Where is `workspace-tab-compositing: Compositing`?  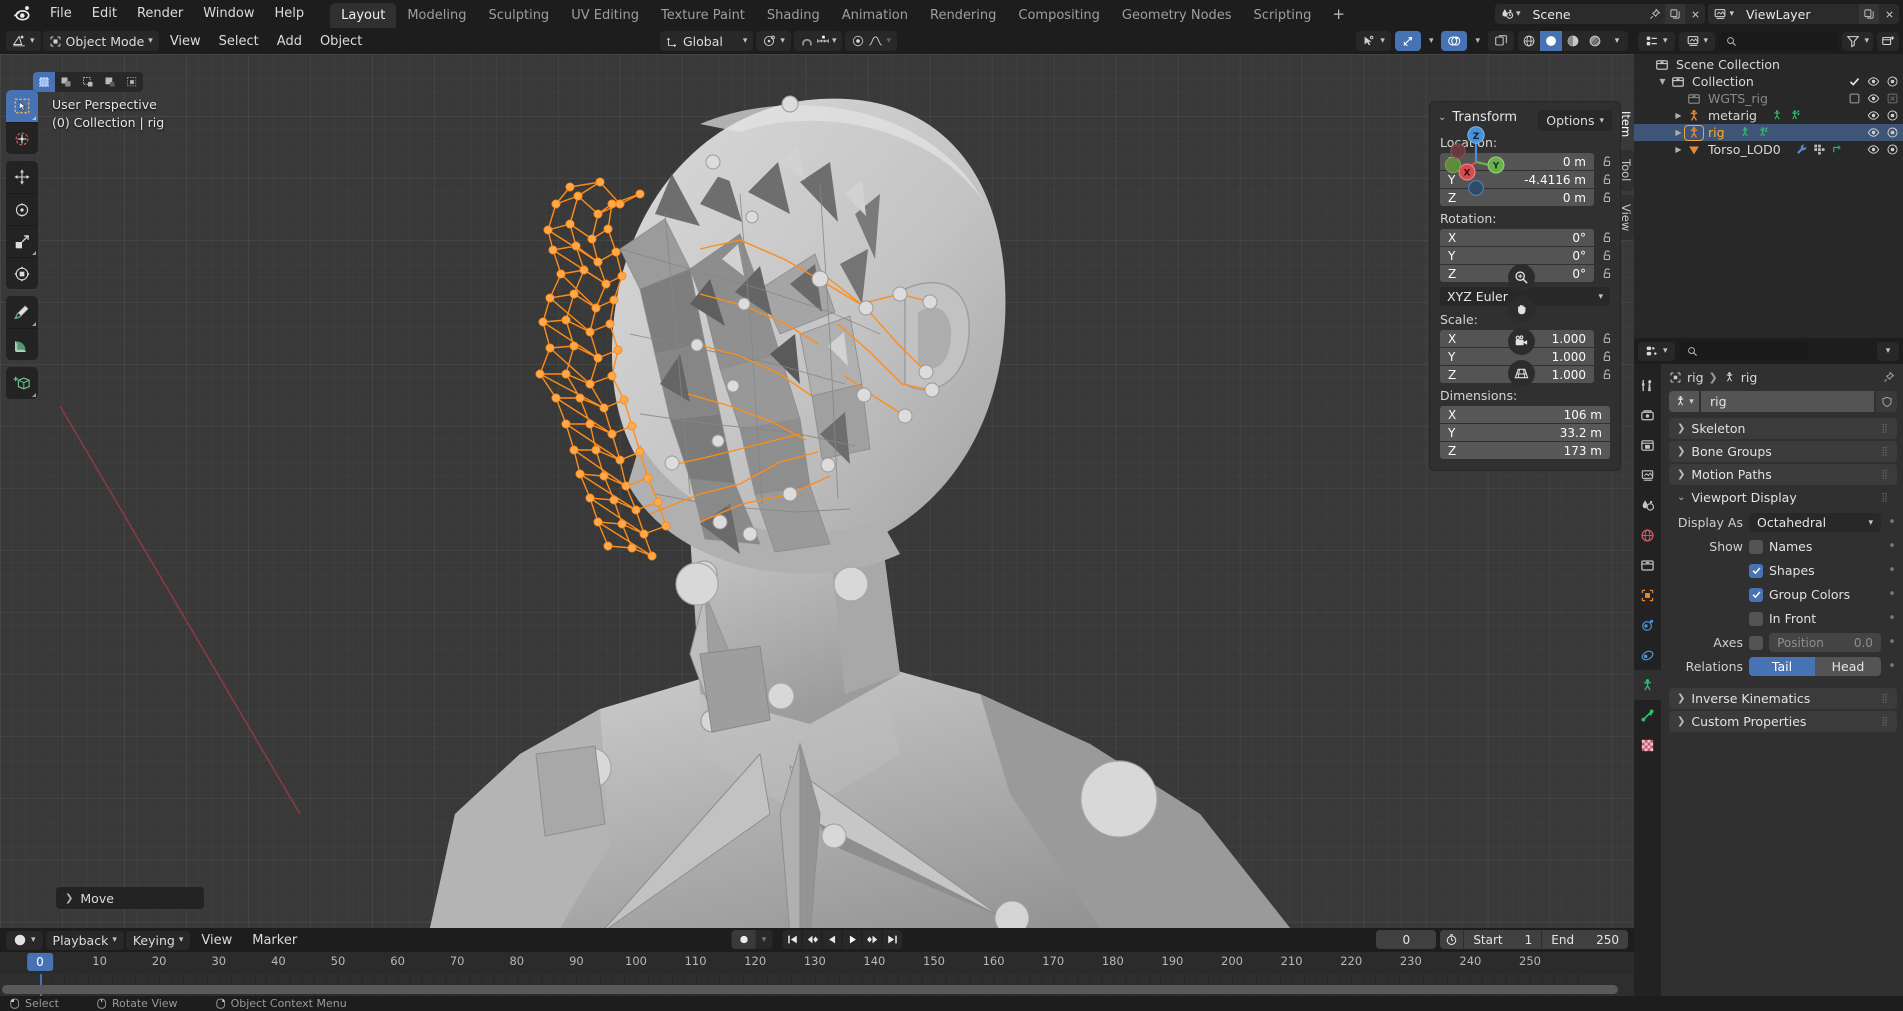
workspace-tab-compositing: Compositing is located at coordinates (1059, 16).